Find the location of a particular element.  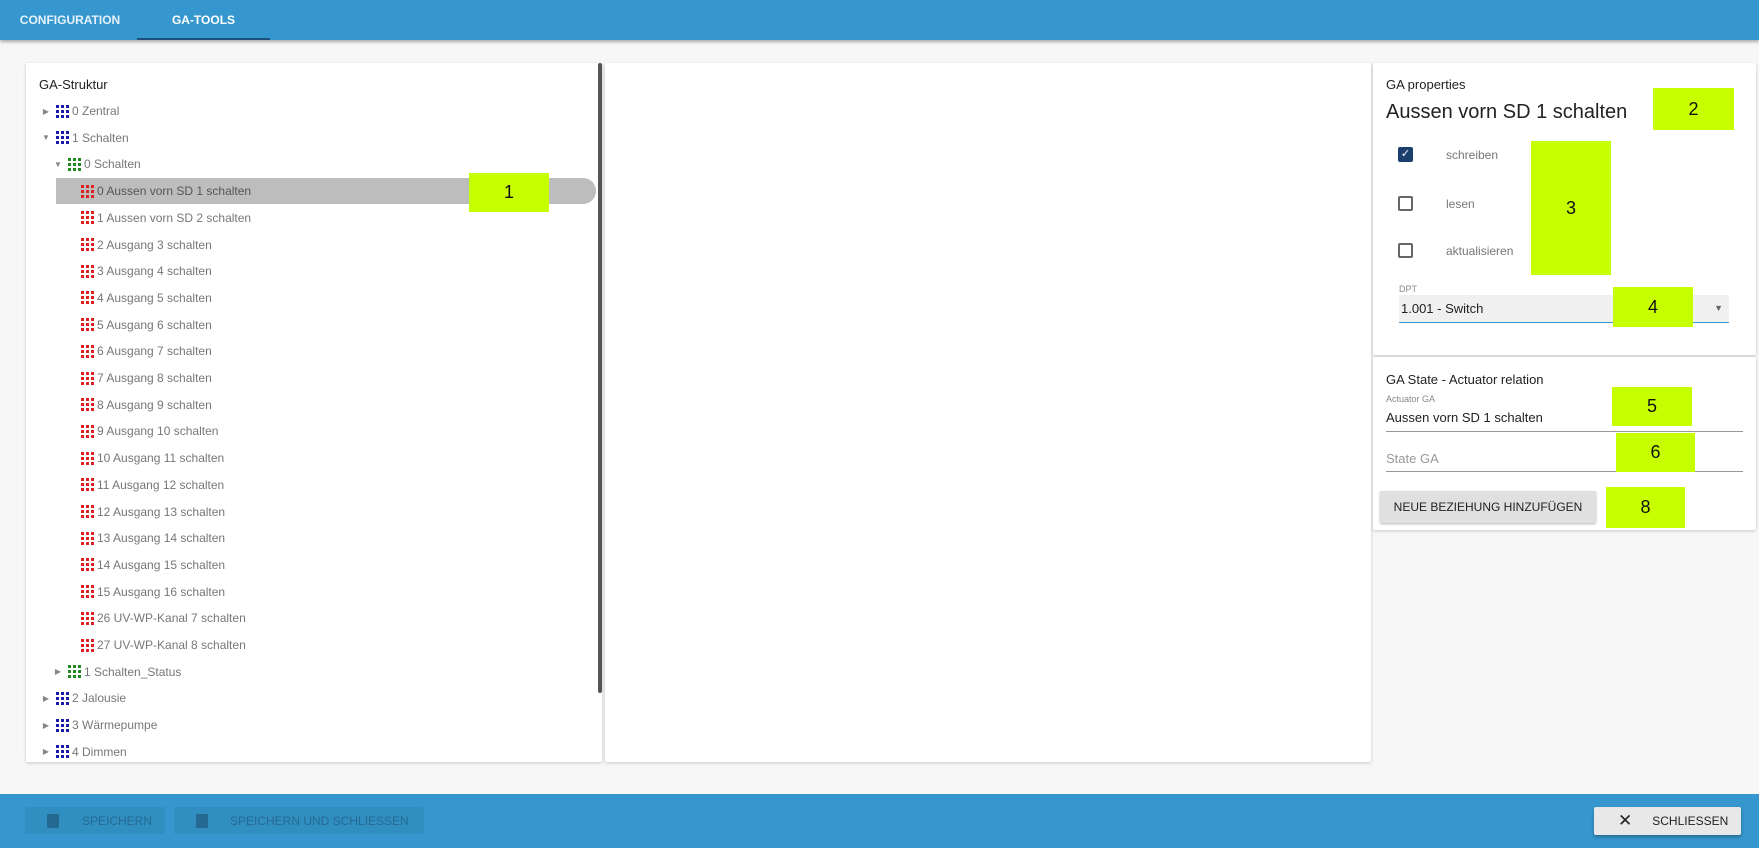

tree-row: 27 UV-WP-Kanal 8 schalten is located at coordinates (151, 645).